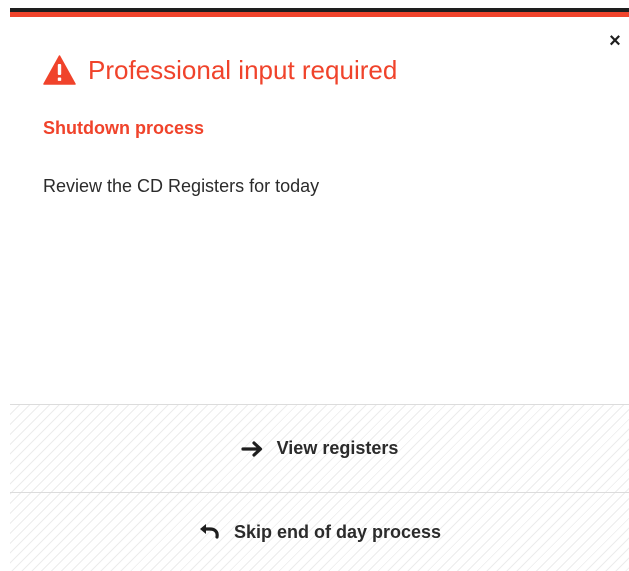  What do you see at coordinates (337, 531) in the screenshot?
I see `skip-end-of-day-label: Skip end of day process` at bounding box center [337, 531].